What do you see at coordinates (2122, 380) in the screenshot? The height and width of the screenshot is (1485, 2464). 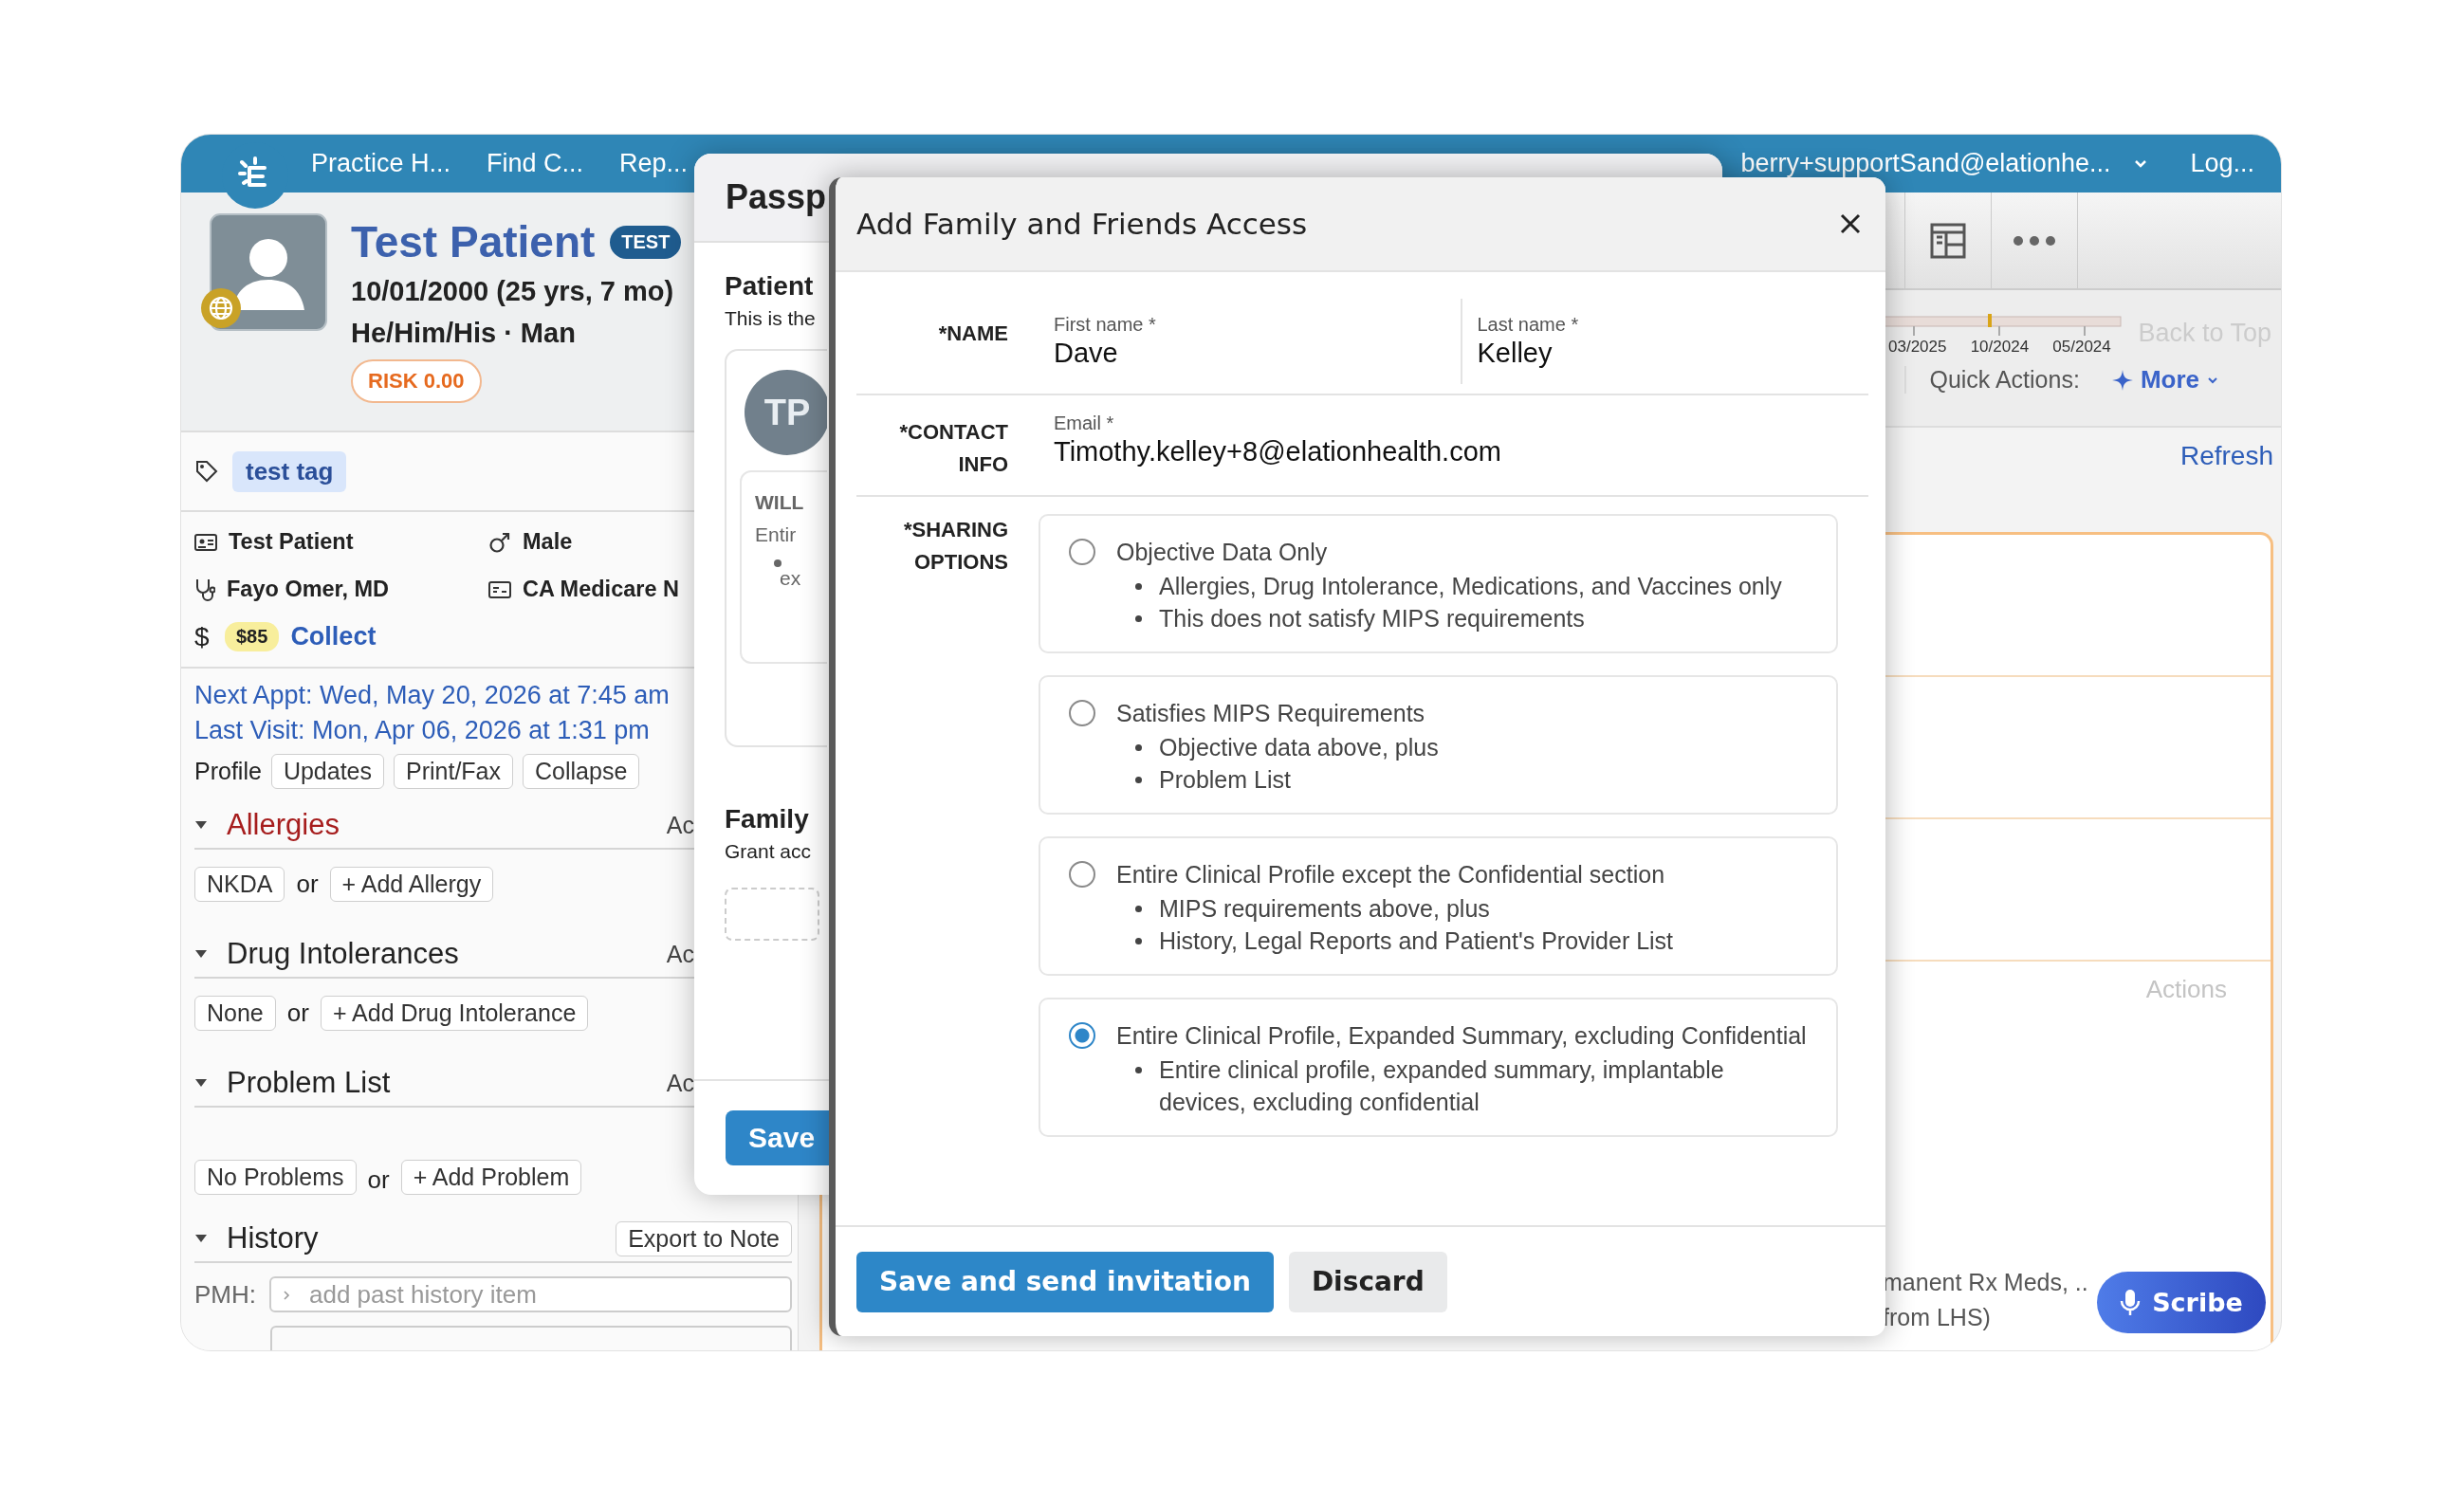 I see `sparkle-icon` at bounding box center [2122, 380].